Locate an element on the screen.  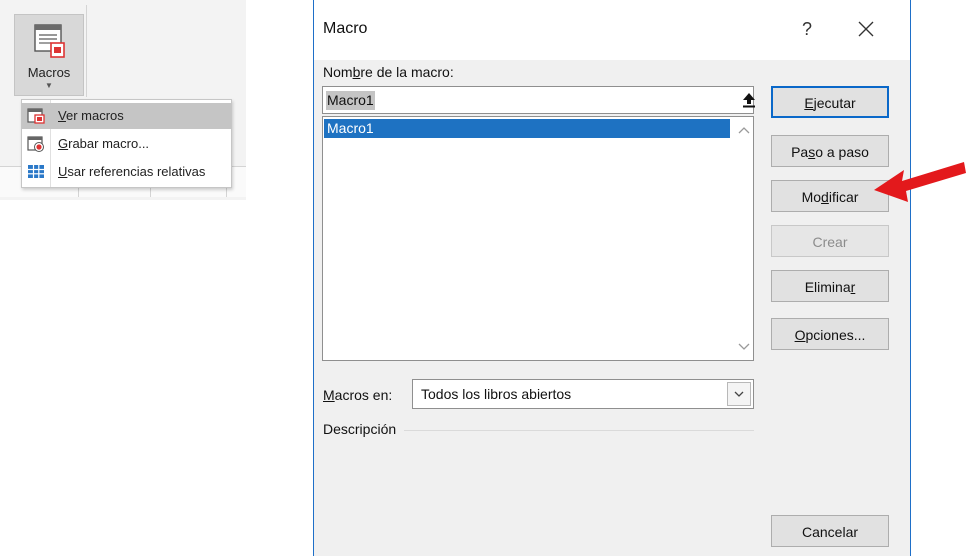
scroll-down-icon is located at coordinates (744, 346).